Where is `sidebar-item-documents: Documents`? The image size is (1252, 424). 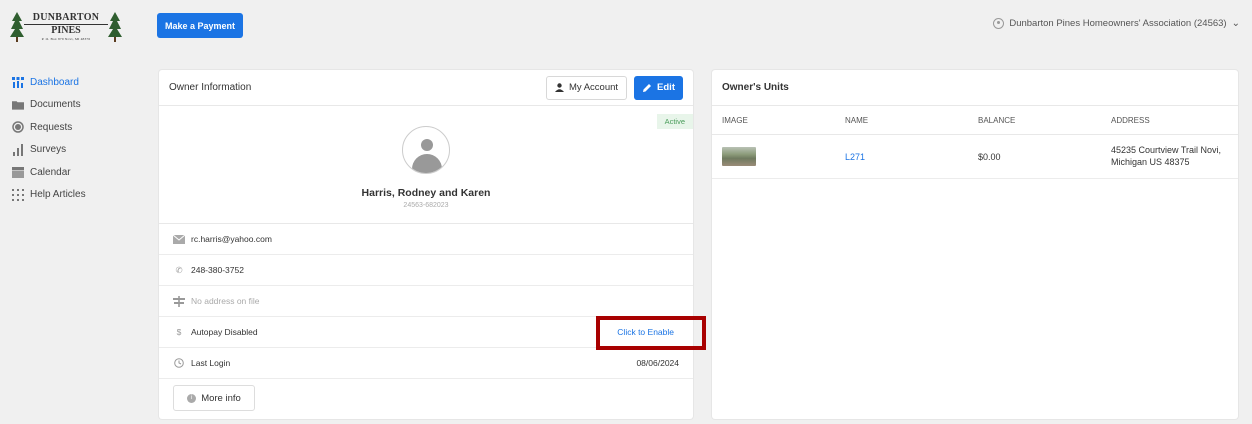
sidebar-item-documents: Documents is located at coordinates (77, 105).